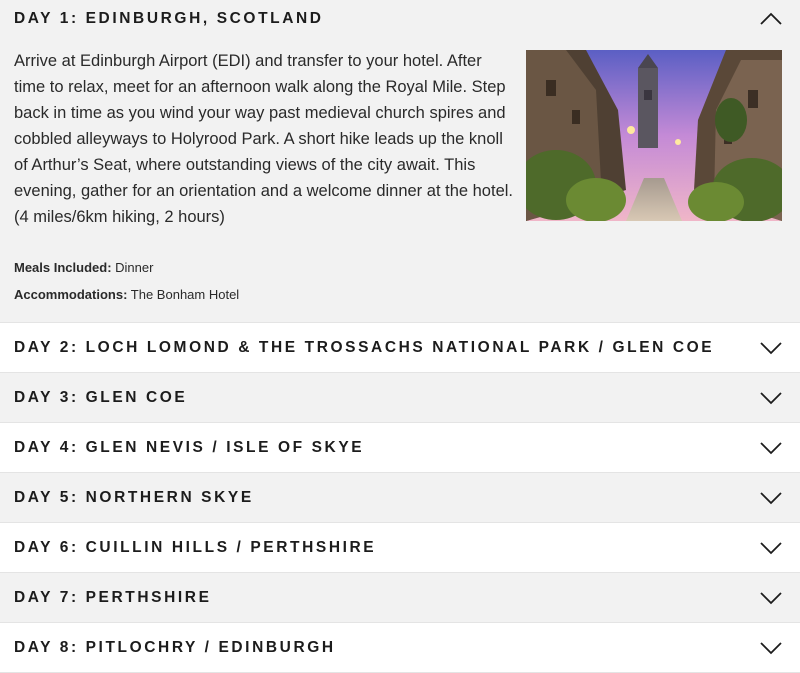  I want to click on day-4-title: DAY 4: GLEN NEVIS / ISLE OF SKYE, so click(189, 447).